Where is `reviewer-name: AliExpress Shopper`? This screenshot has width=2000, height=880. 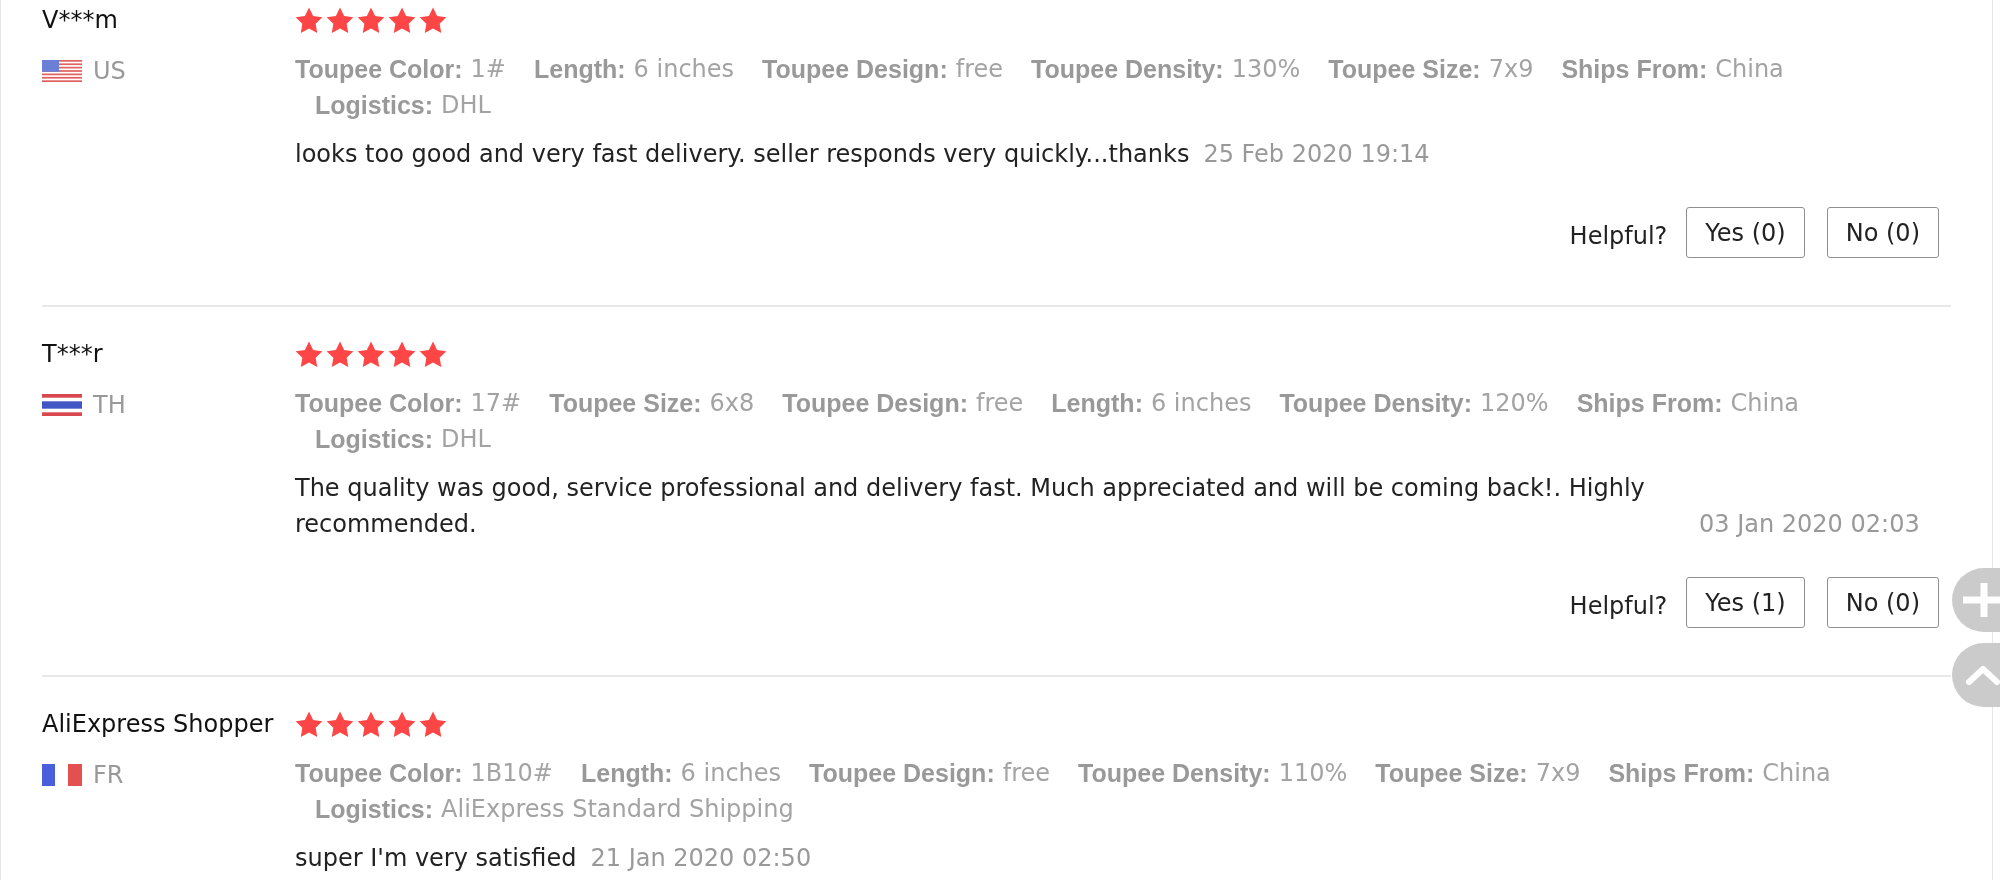
reviewer-name: AliExpress Shopper is located at coordinates (158, 724).